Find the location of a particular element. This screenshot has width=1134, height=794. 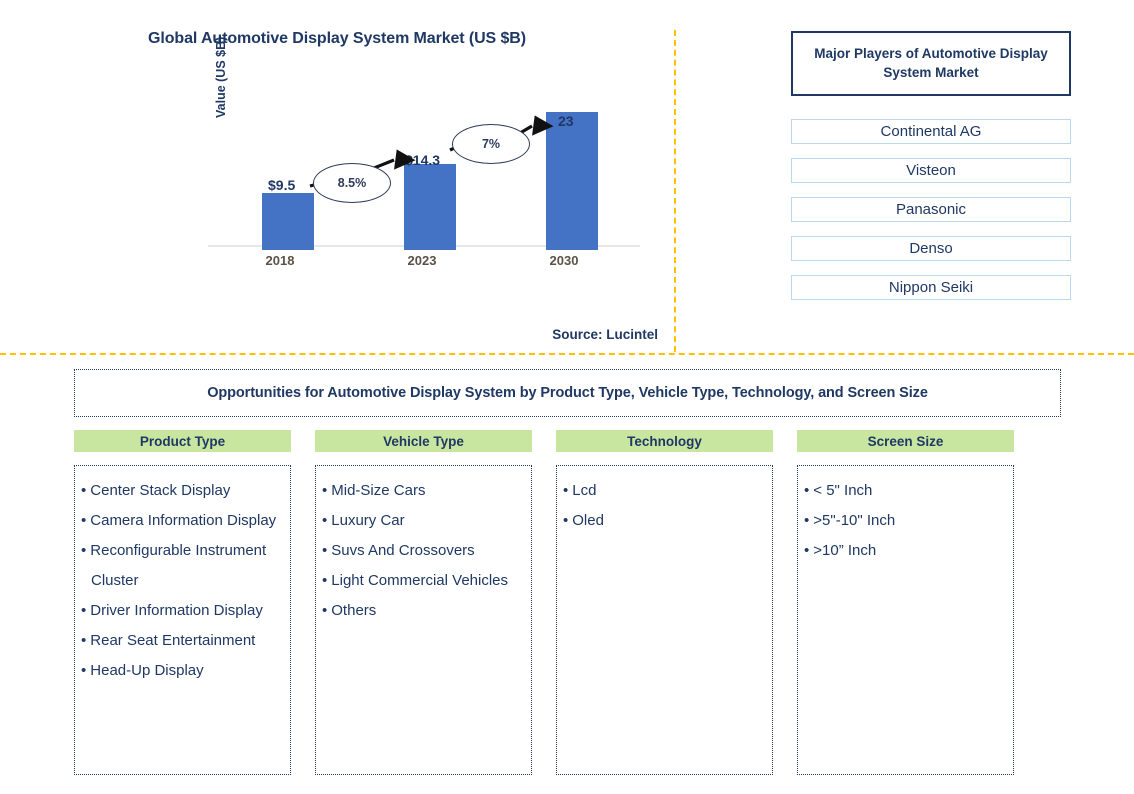

bar-2018 is located at coordinates (288, 221).